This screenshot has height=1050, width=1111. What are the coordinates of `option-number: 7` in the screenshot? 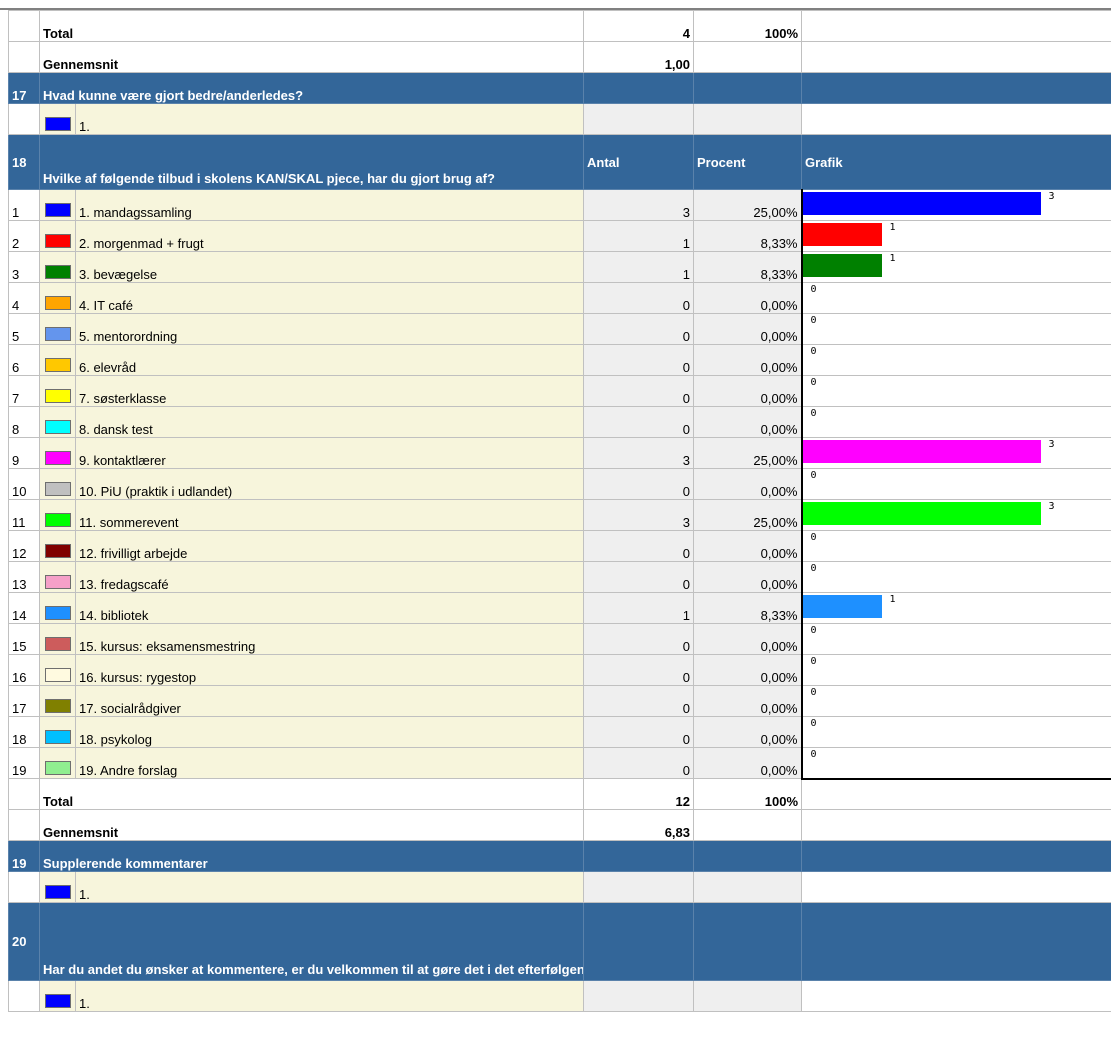 It's located at (24, 391).